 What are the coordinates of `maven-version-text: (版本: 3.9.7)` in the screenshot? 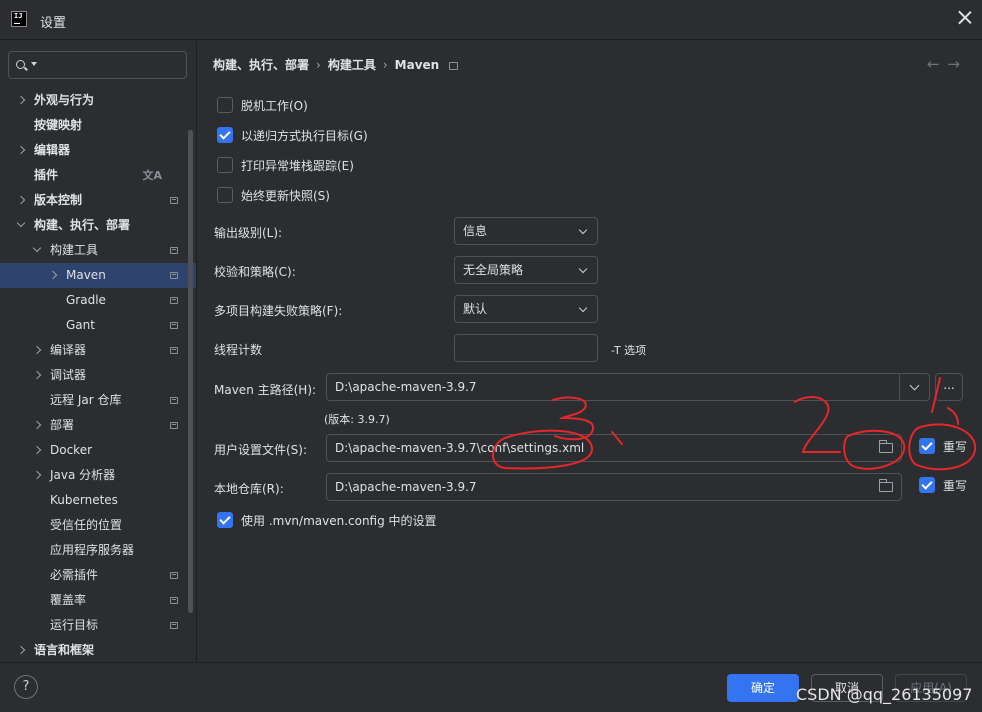 It's located at (357, 419).